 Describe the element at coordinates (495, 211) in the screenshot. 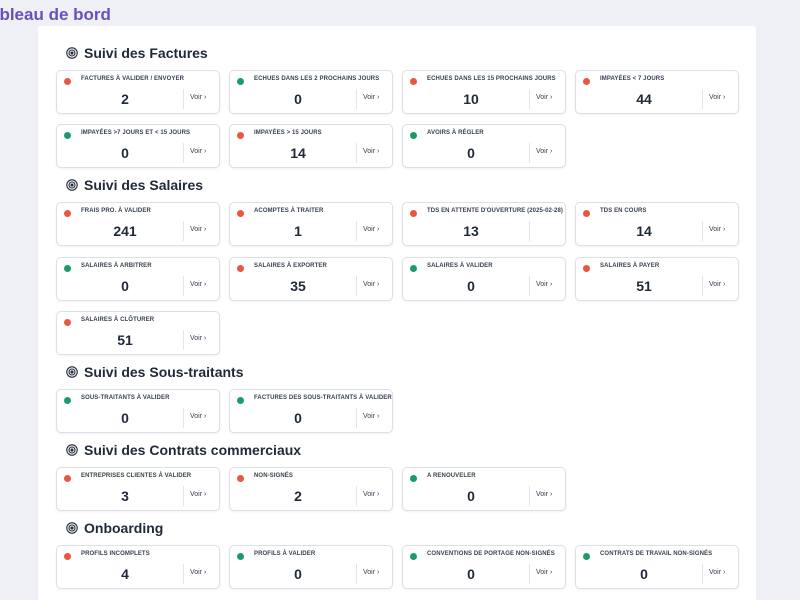

I see `card-label: TDS EN ATTENTE D'OUVERTURE (2025-02-28)` at that location.